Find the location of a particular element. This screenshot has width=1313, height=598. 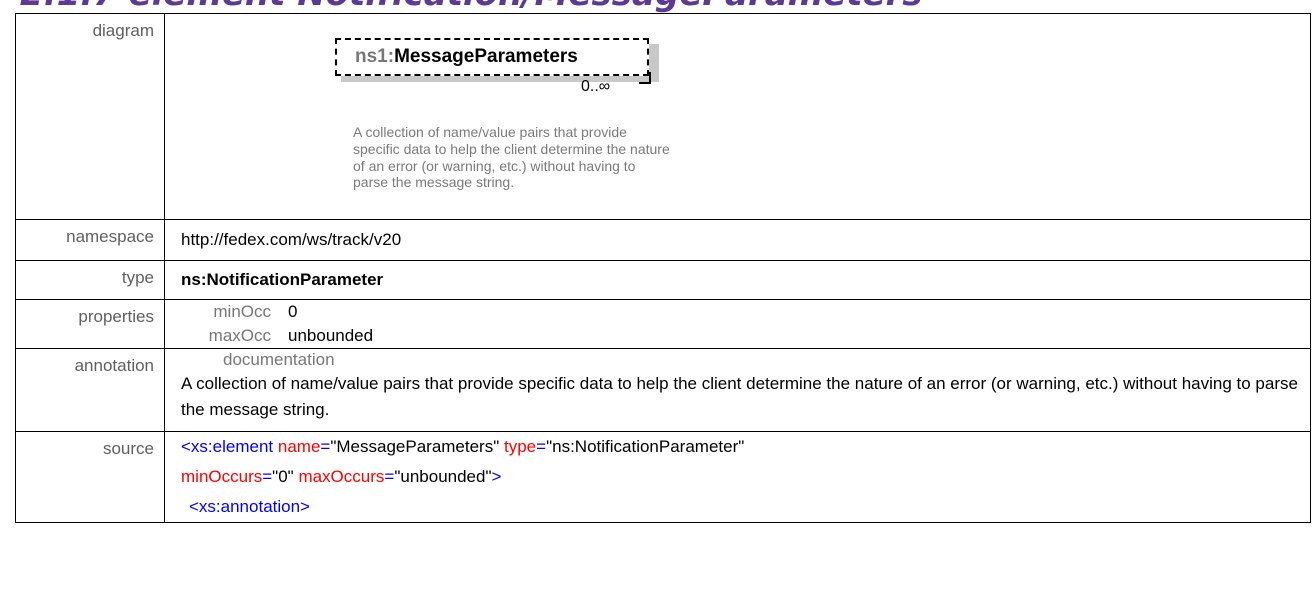

min-occurs-row: minOcc 0 is located at coordinates (745, 312).